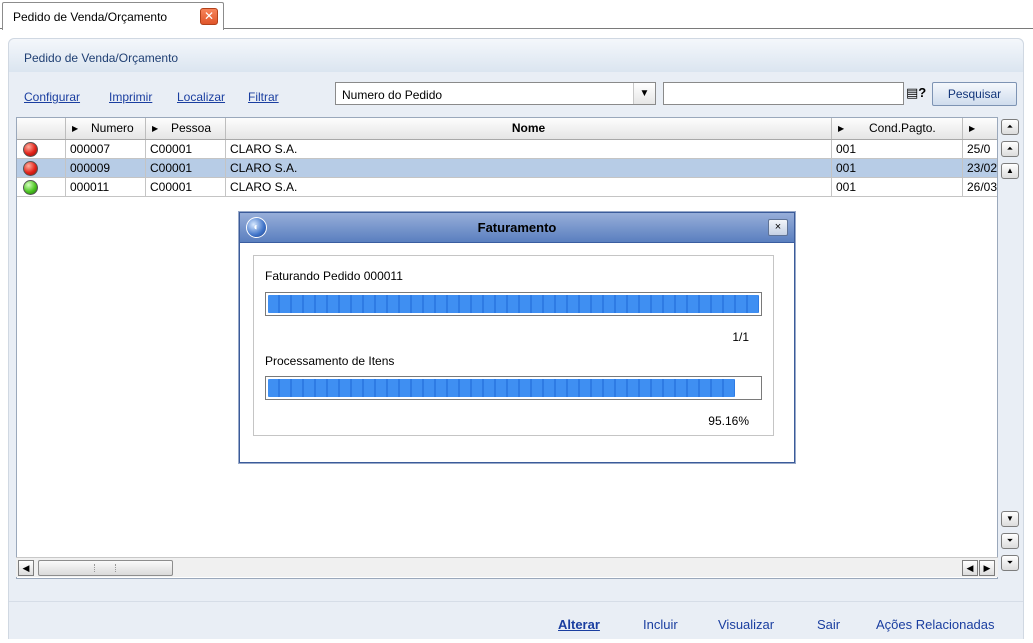 Image resolution: width=1033 pixels, height=643 pixels. I want to click on header-nome: Nome, so click(529, 128).